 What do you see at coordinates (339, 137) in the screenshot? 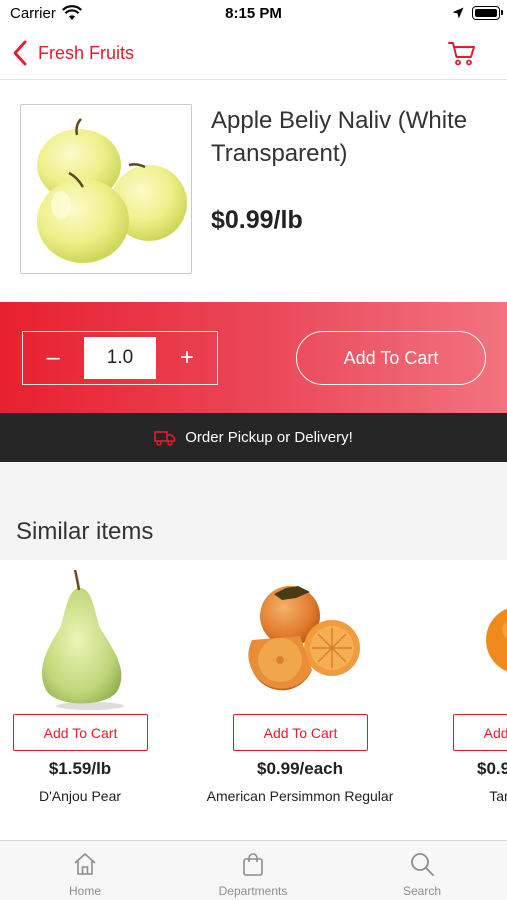
I see `product-name: Apple Beliy Naliv (White Transparent)` at bounding box center [339, 137].